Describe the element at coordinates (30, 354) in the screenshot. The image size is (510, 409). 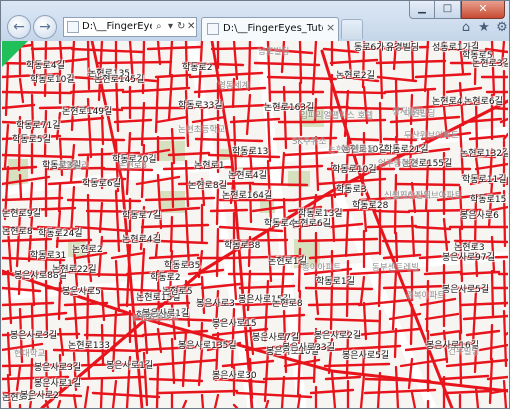
I see `poi-label: 현대학교` at that location.